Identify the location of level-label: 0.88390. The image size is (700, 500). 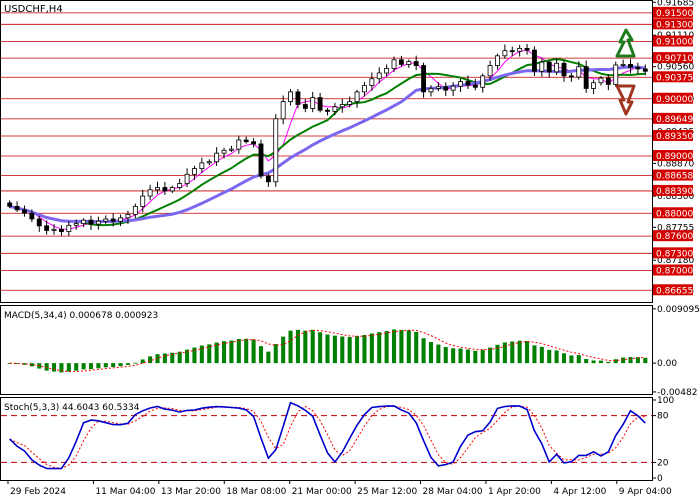
(674, 192).